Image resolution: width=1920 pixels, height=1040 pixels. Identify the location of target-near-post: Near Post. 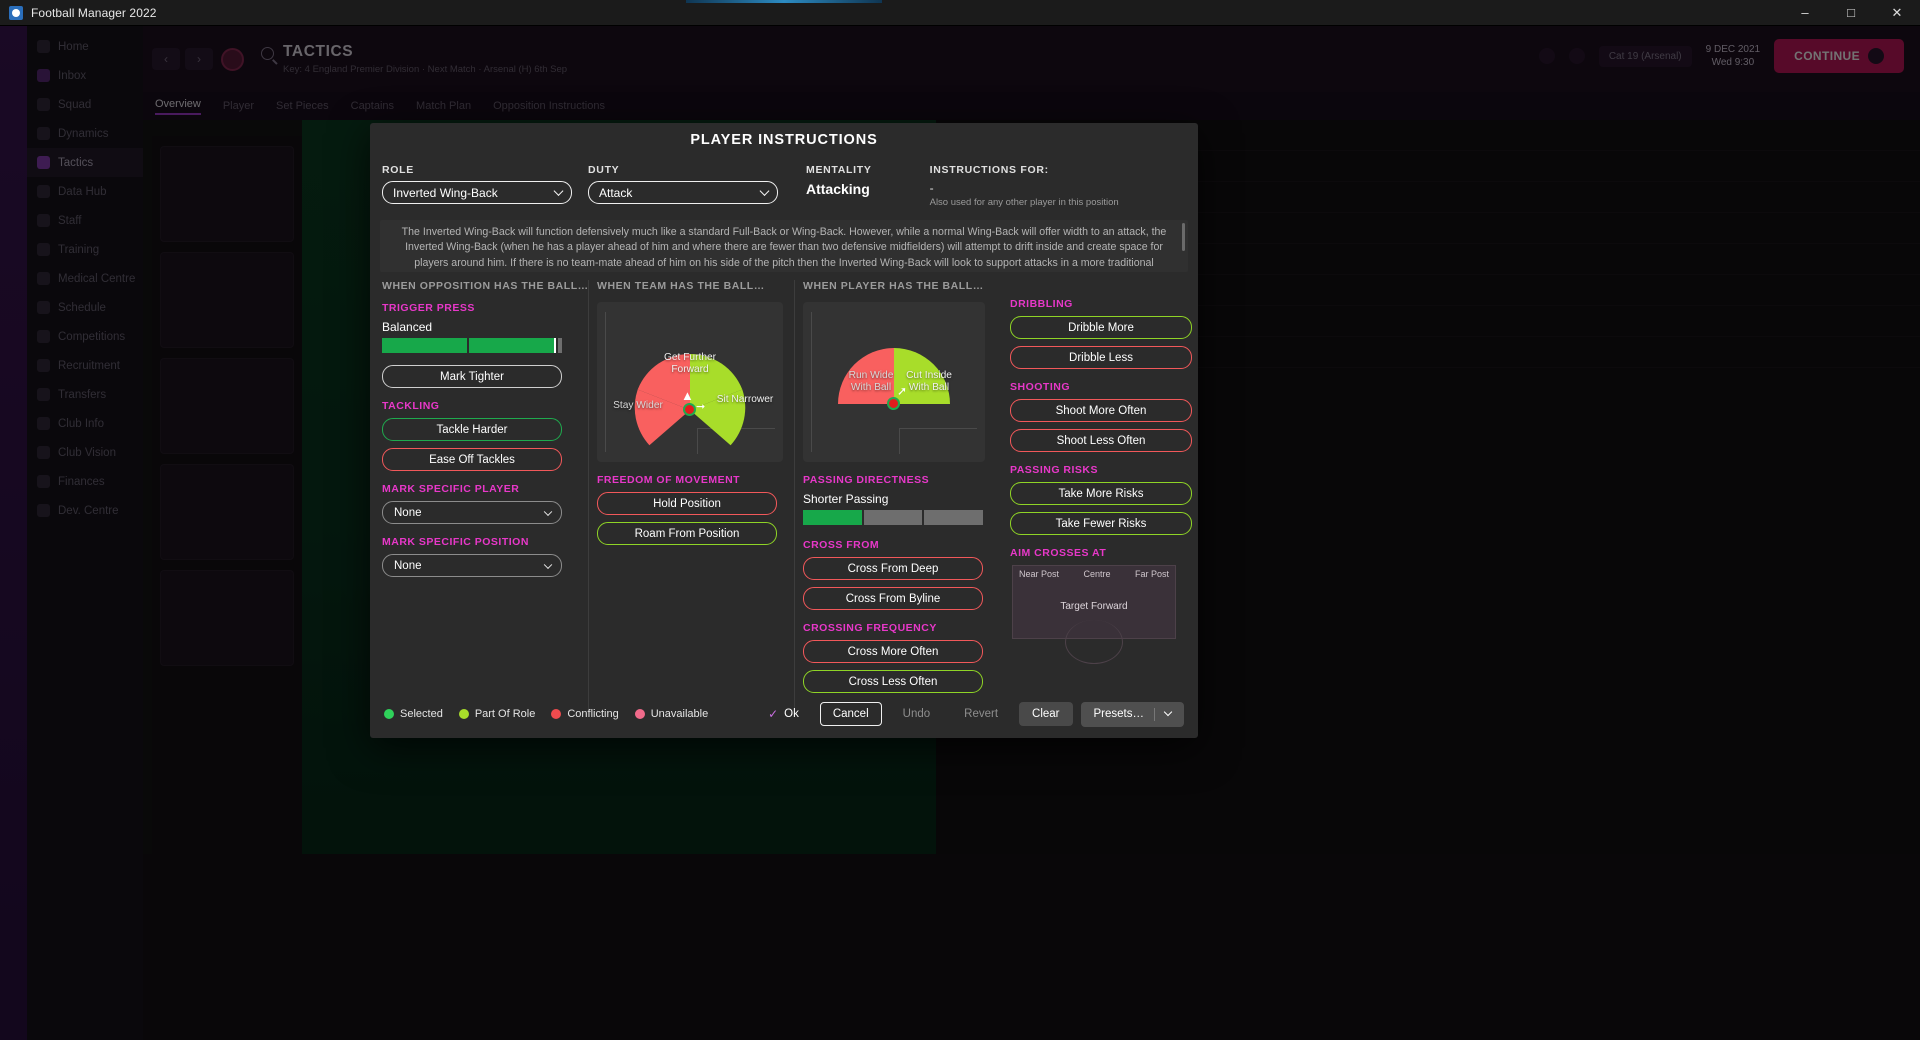
(1039, 574).